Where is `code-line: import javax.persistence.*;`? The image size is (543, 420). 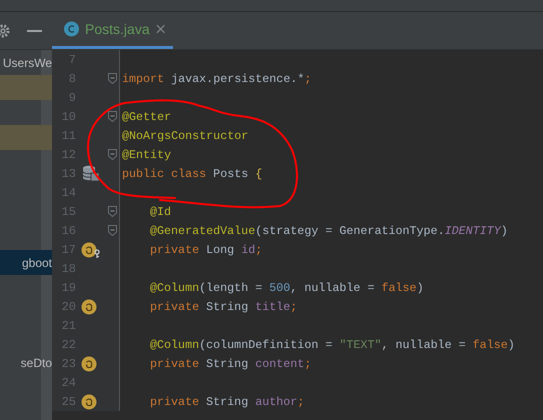 code-line: import javax.persistence.*; is located at coordinates (217, 79).